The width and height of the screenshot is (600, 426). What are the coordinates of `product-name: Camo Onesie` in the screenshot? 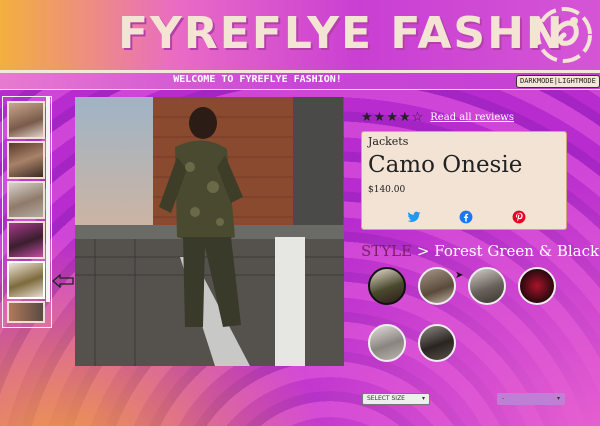 It's located at (445, 165).